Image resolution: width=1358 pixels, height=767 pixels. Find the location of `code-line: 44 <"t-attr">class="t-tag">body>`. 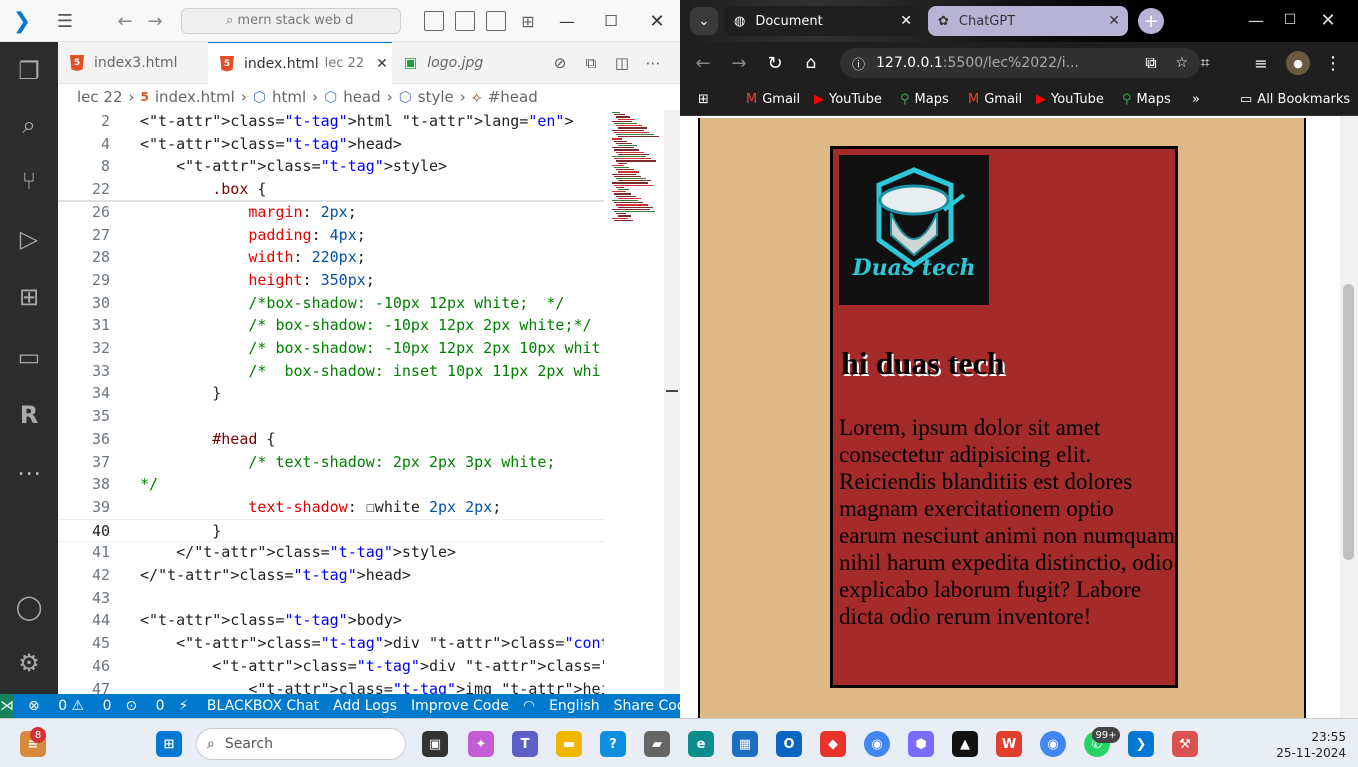

code-line: 44 <"t-attr">class="t-tag">body> is located at coordinates (331, 620).